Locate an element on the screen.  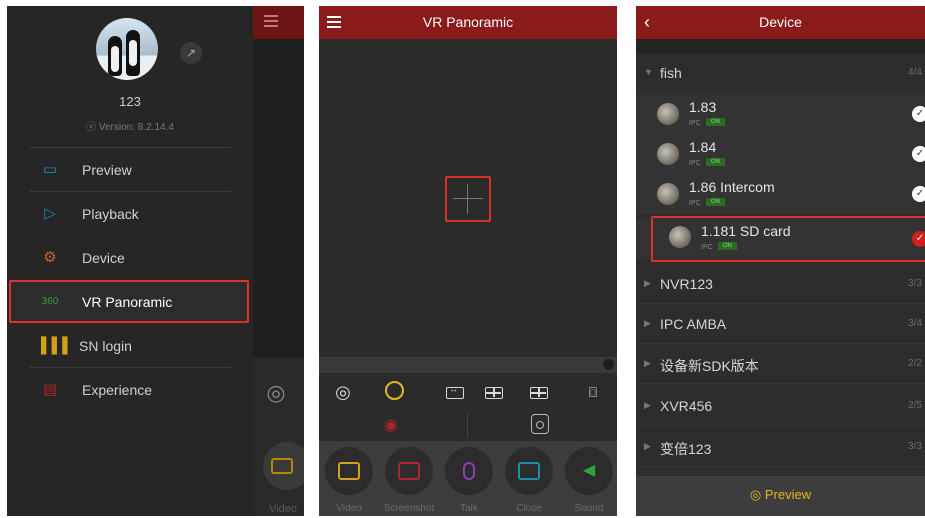
spacer is located at coordinates (780, 46).